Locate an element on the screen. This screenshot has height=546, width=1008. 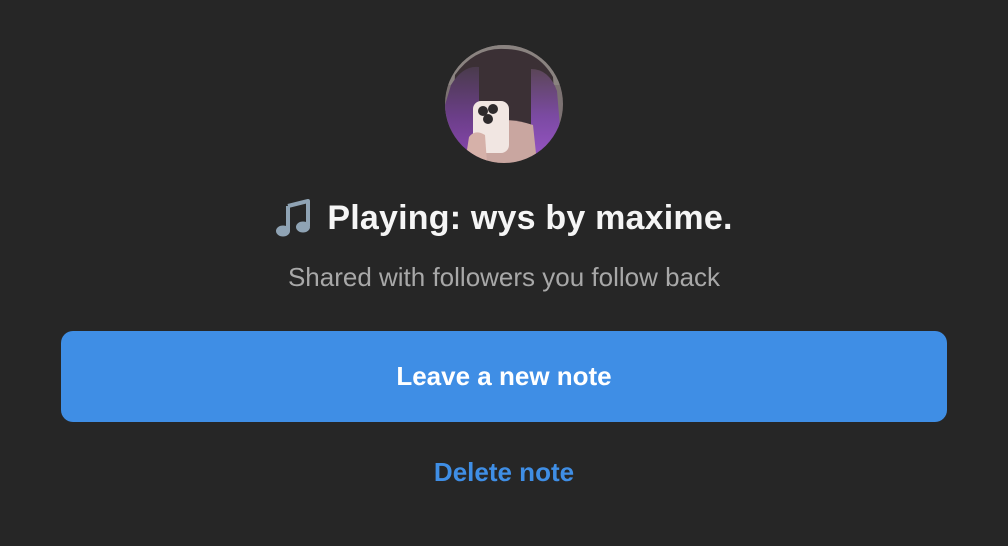
music-note-icon is located at coordinates (294, 218).